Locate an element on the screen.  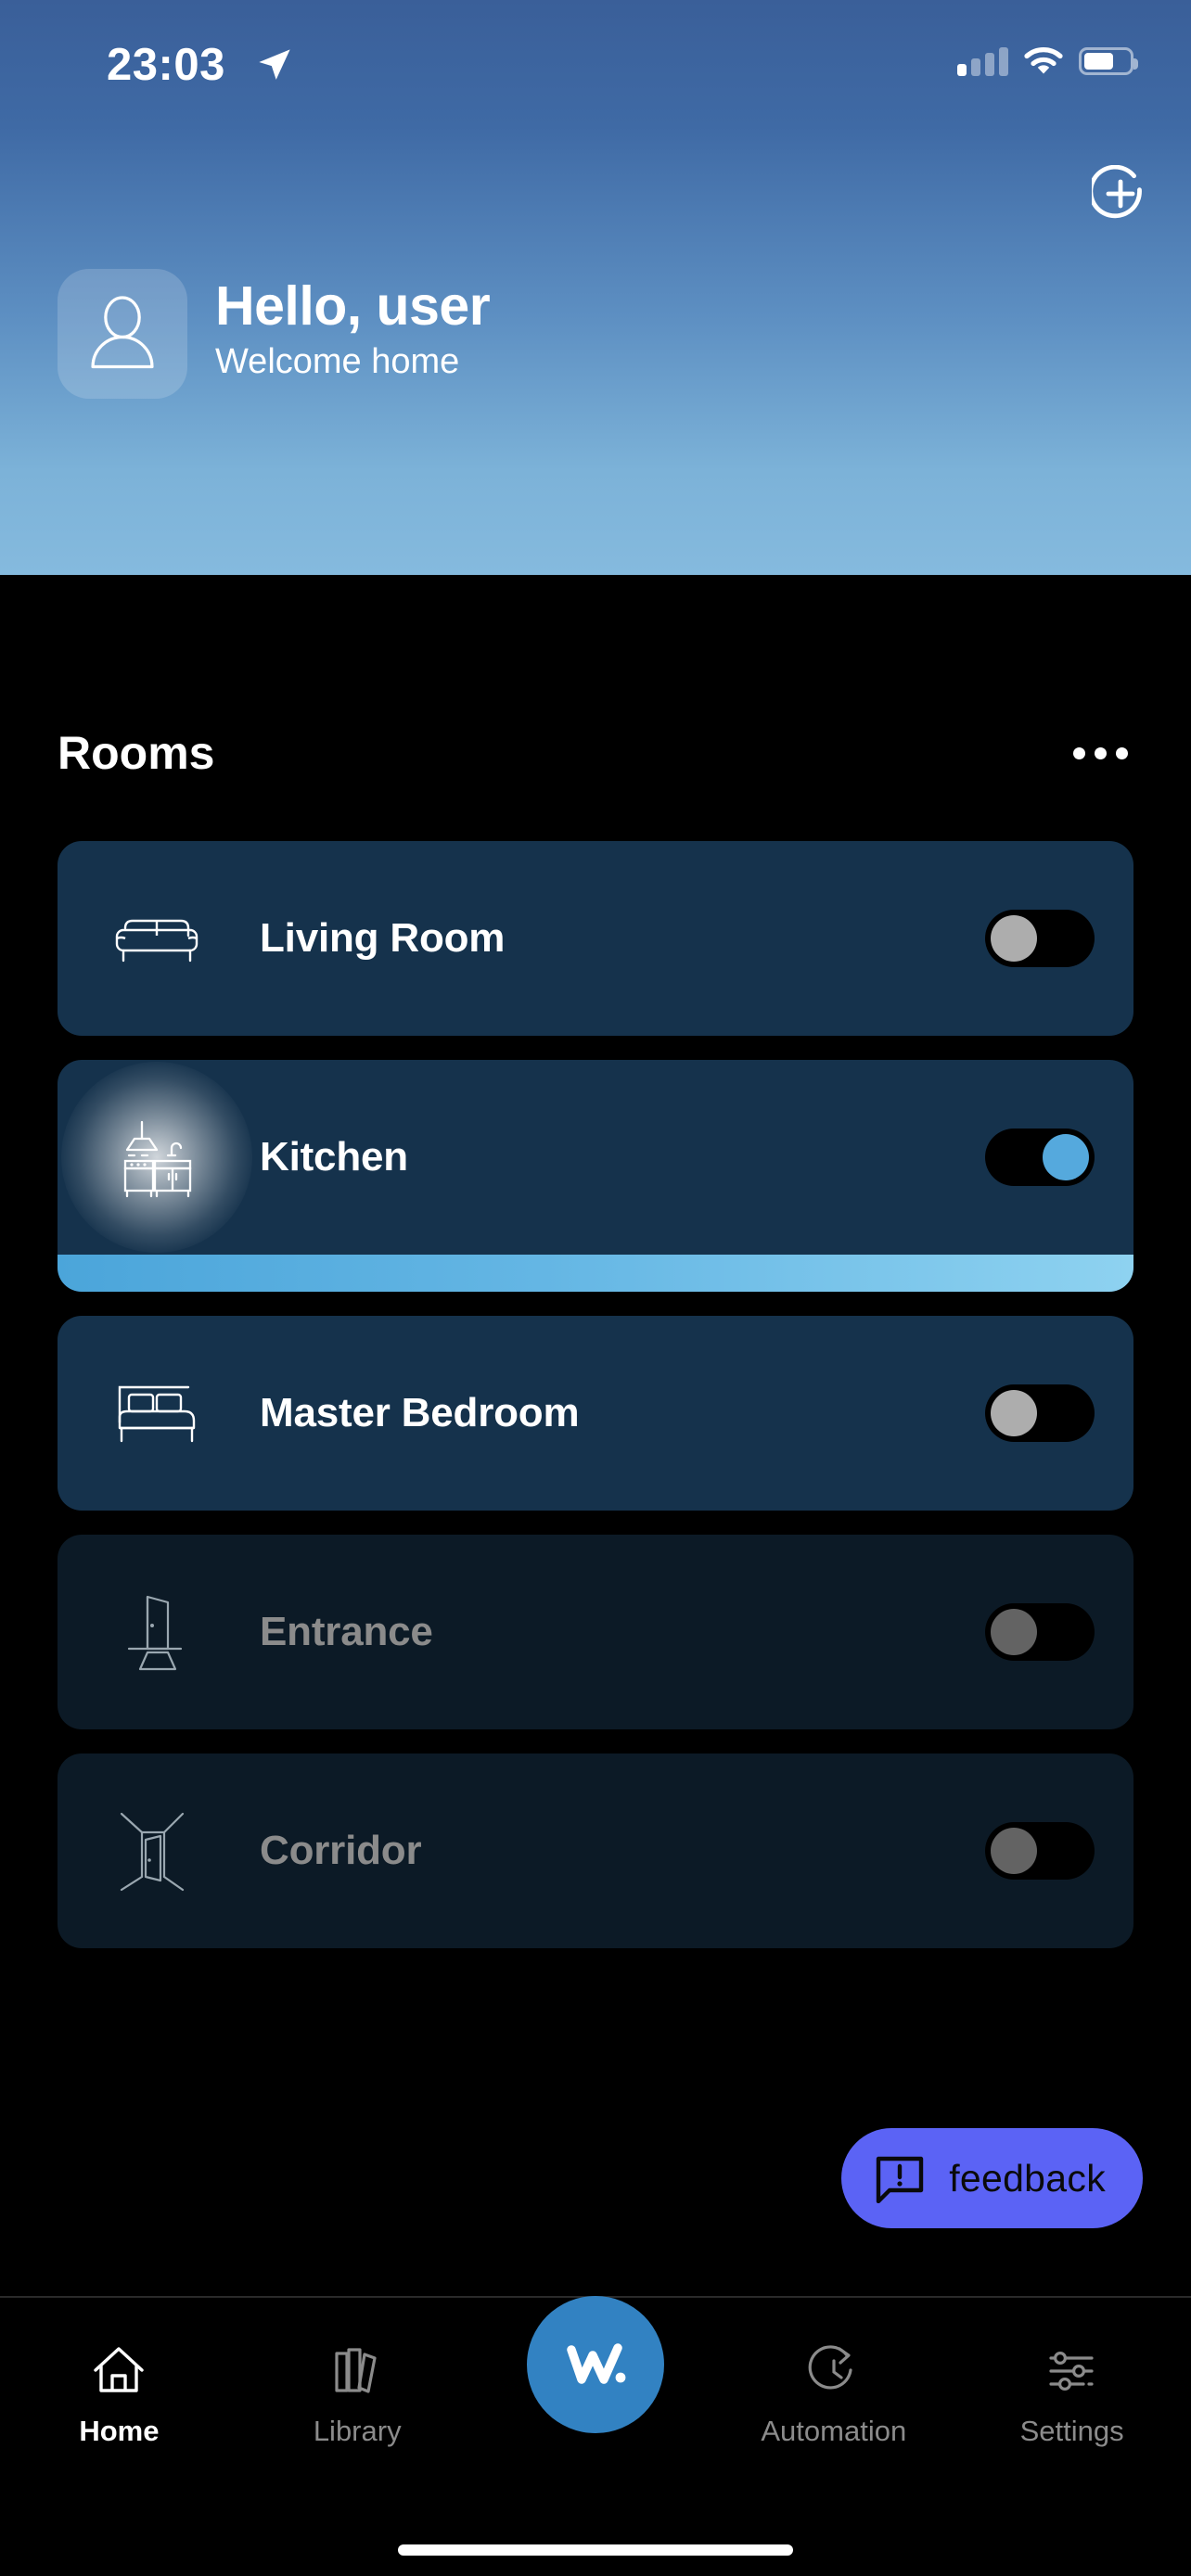
room-toggle-corridor is located at coordinates (1040, 1851).